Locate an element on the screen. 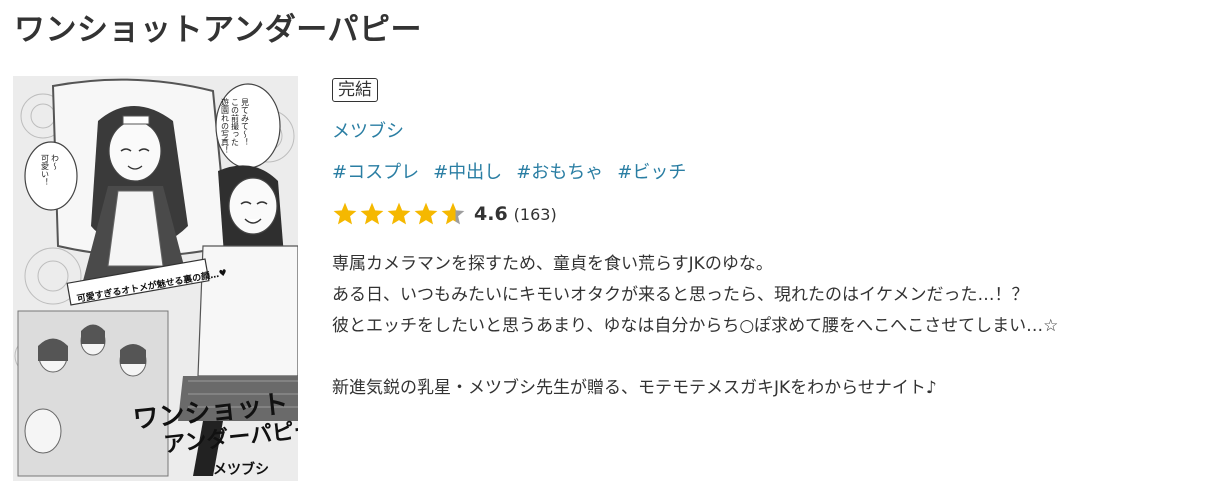 The height and width of the screenshot is (487, 1225). status-badge: 完結 is located at coordinates (355, 90).